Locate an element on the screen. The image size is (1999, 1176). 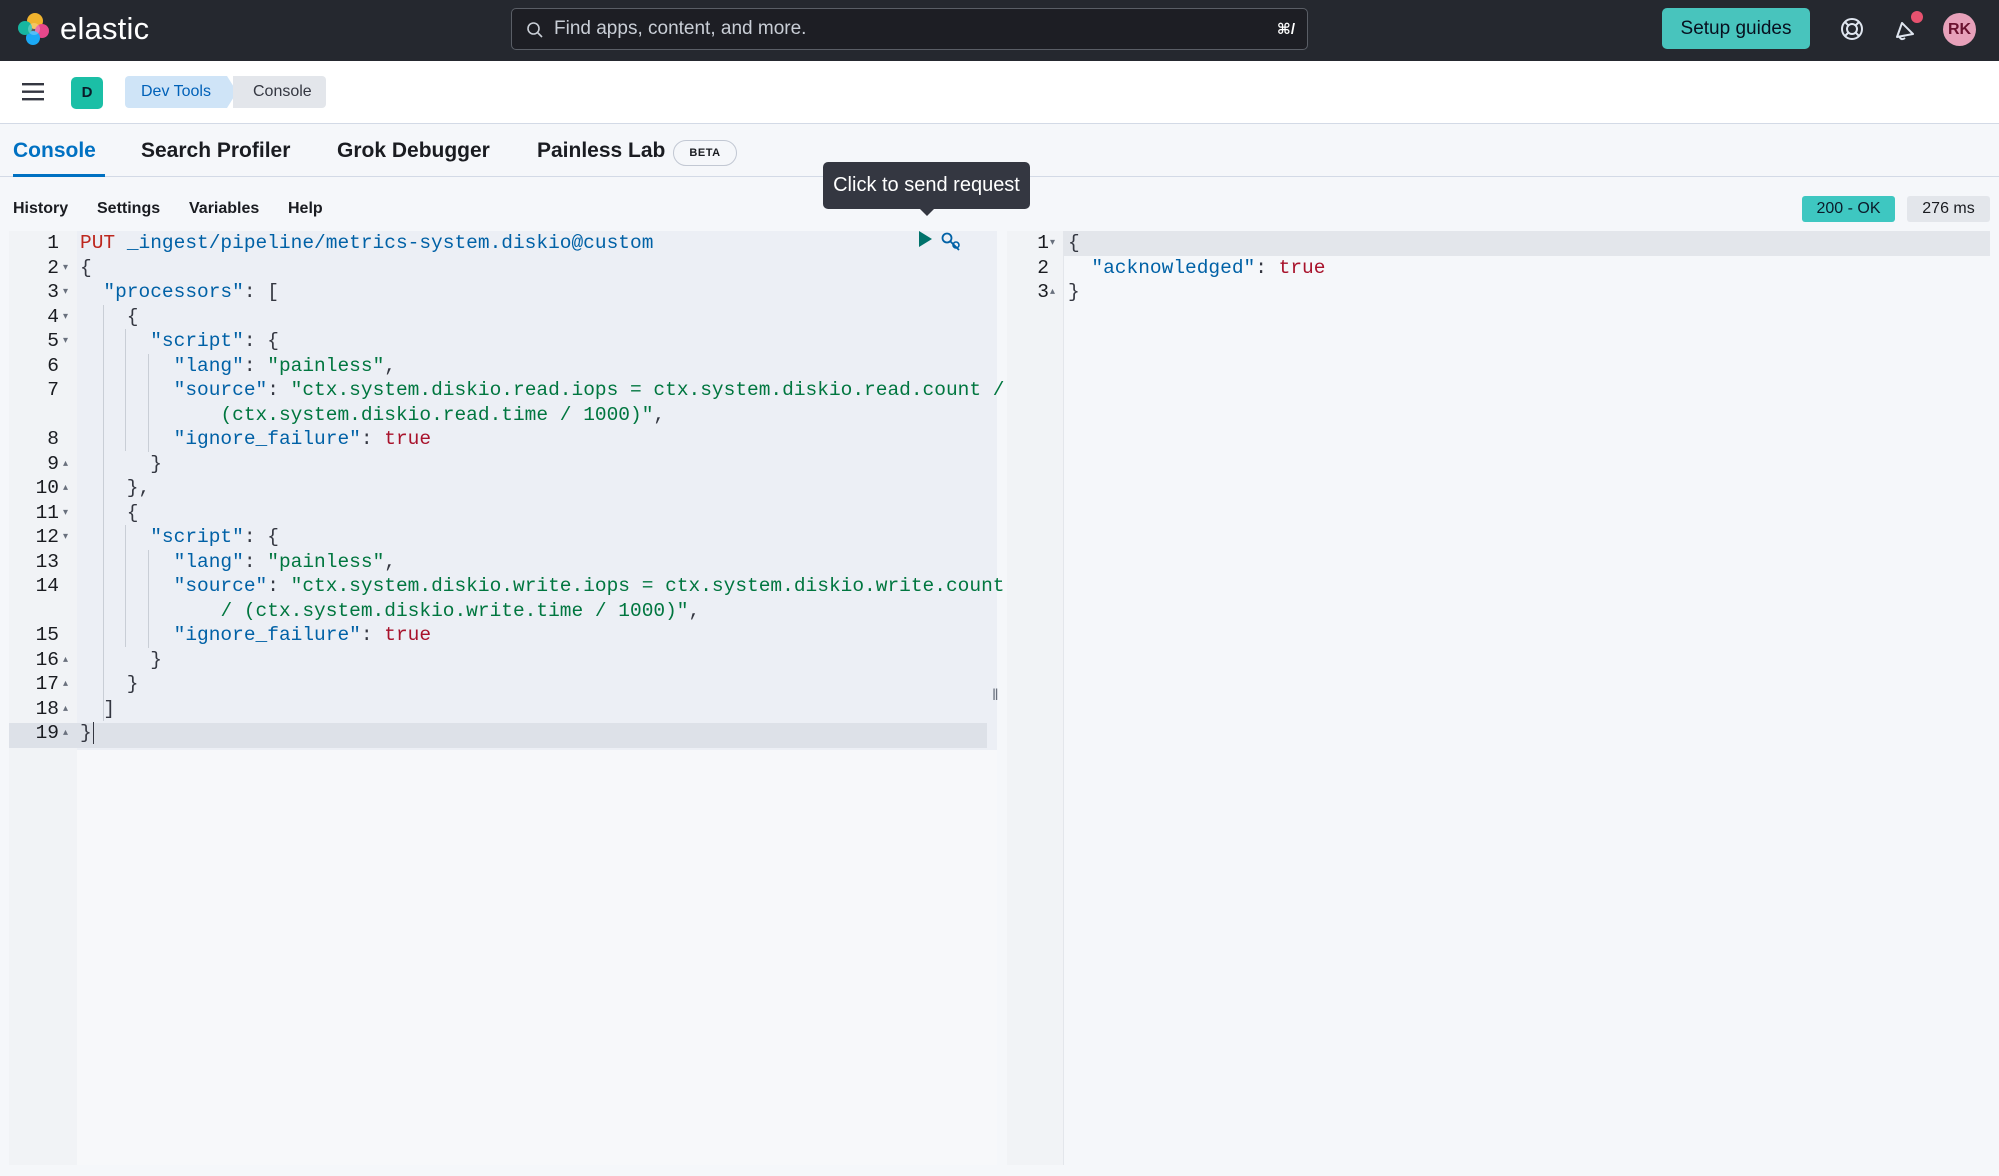
line-number: 9 is located at coordinates (53, 463).